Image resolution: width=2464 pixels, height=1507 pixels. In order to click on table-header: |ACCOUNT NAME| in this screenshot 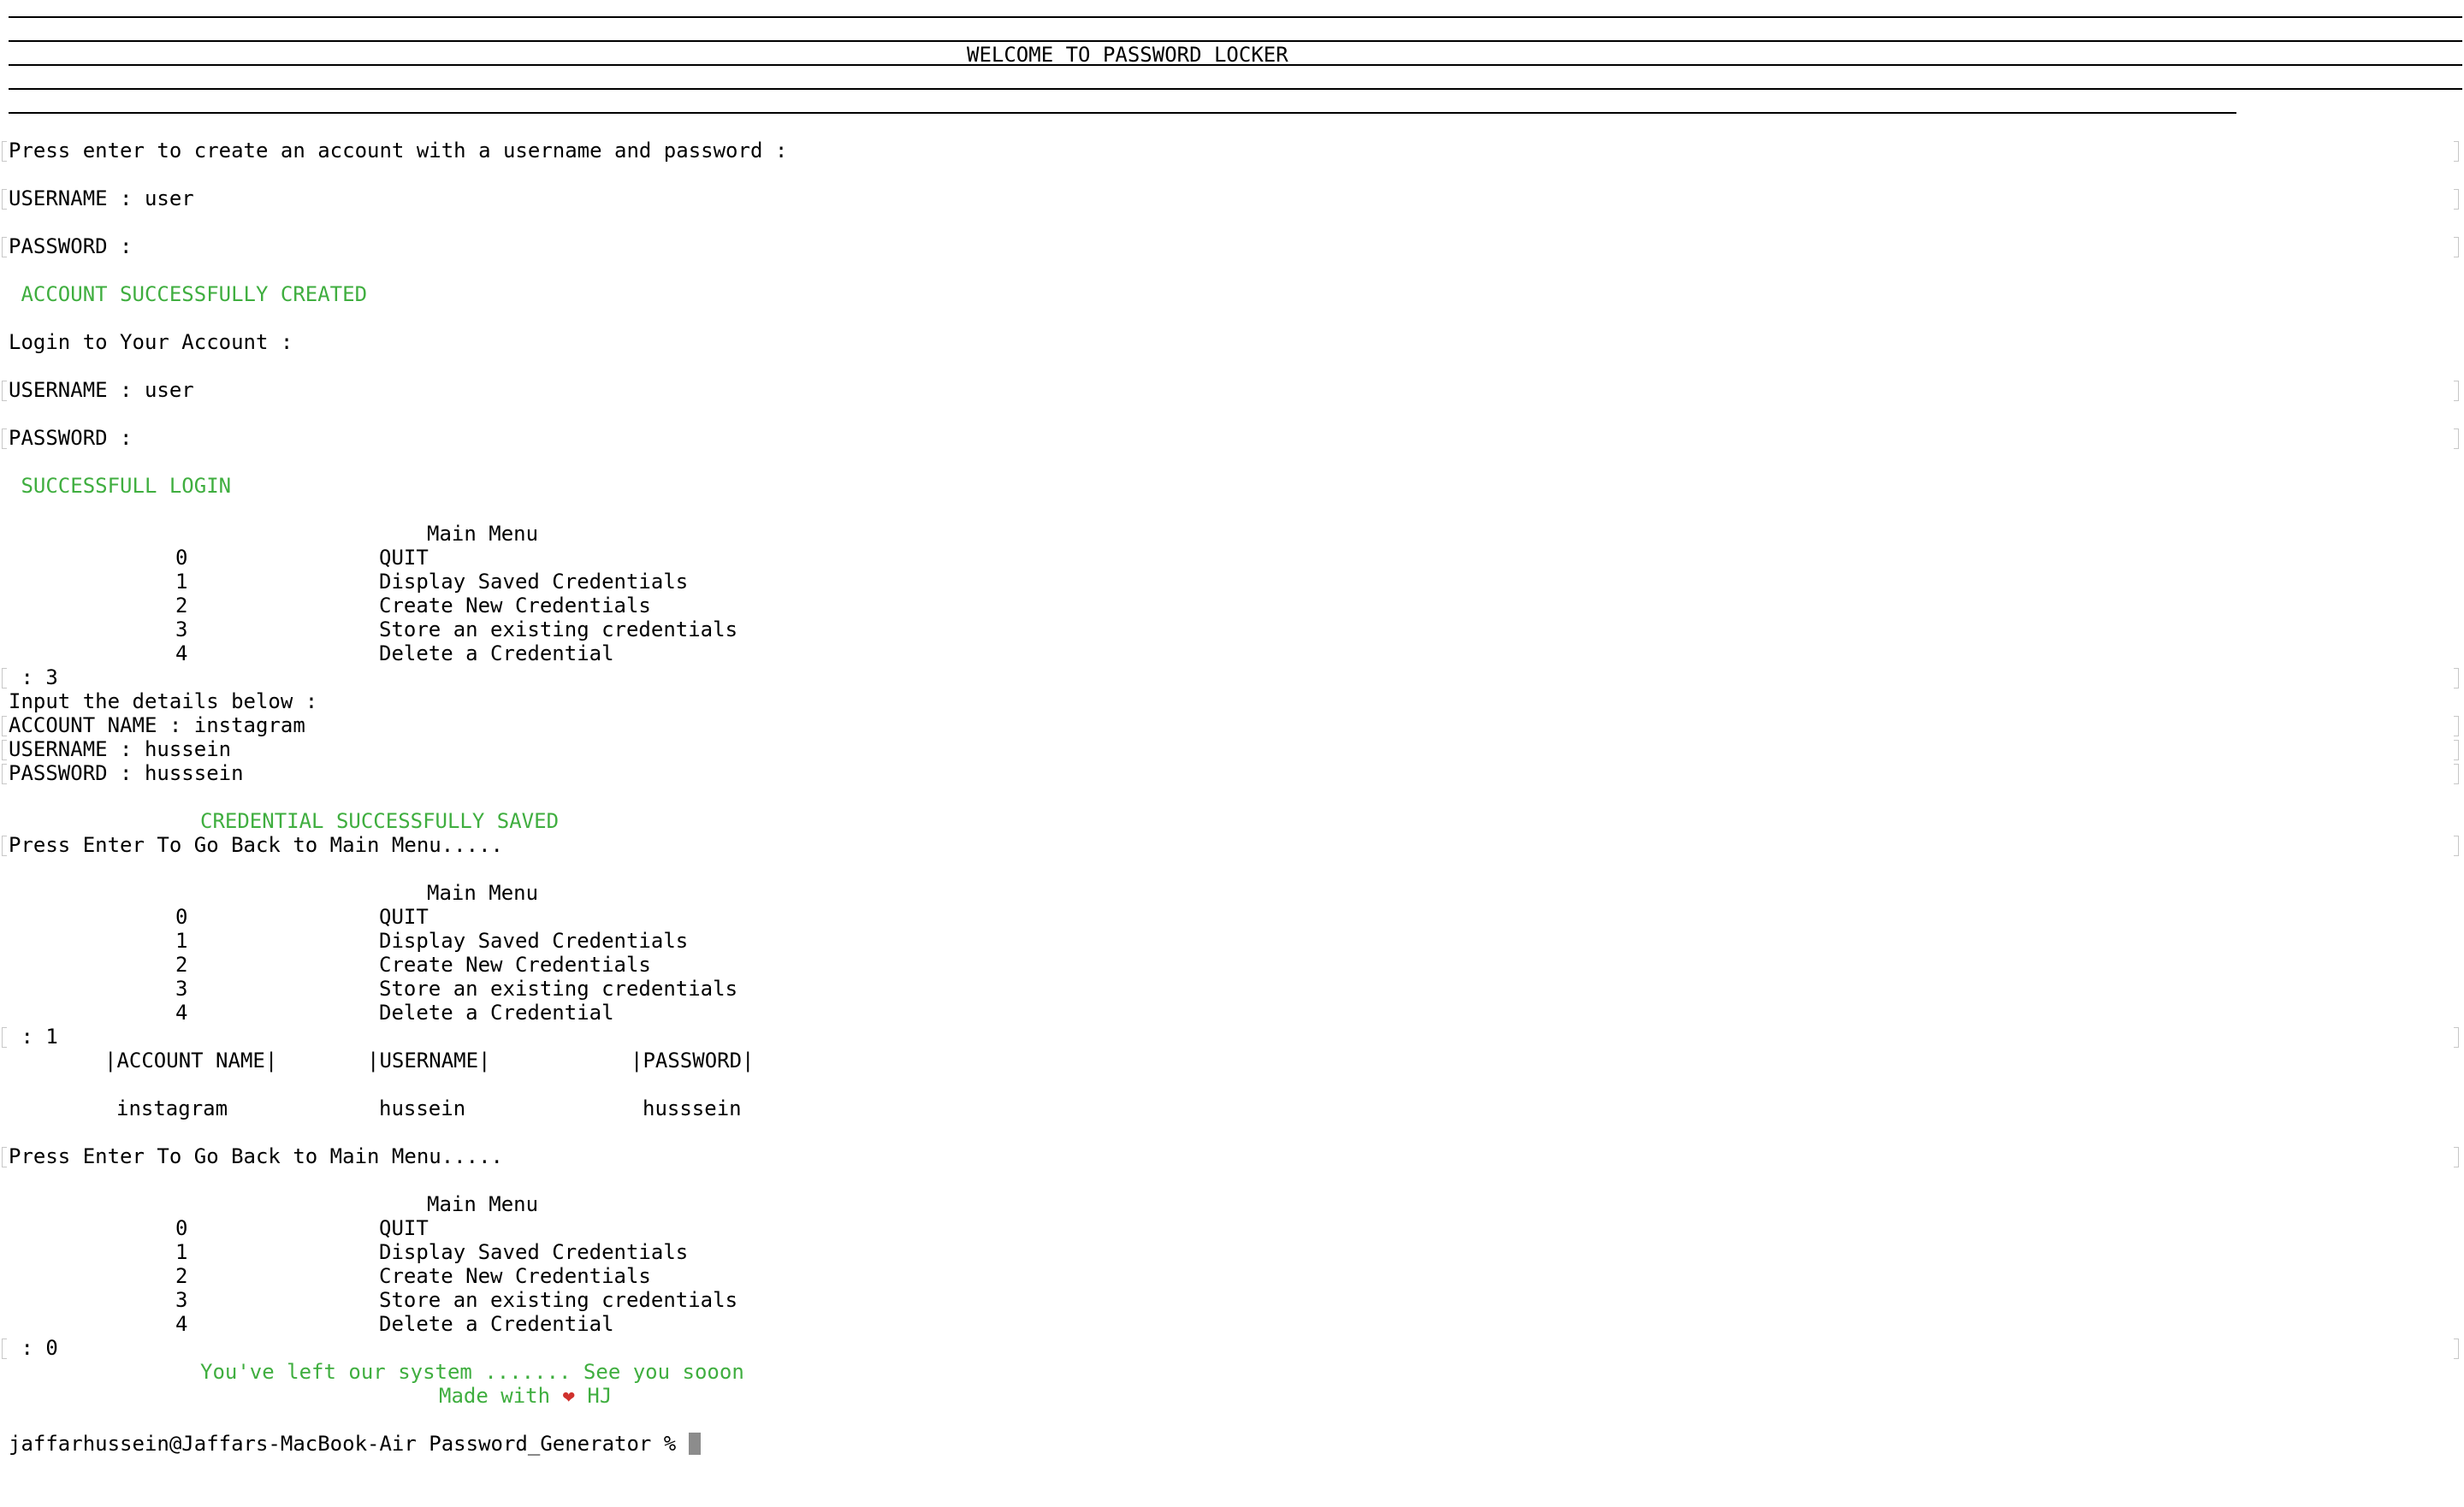, I will do `click(191, 1061)`.